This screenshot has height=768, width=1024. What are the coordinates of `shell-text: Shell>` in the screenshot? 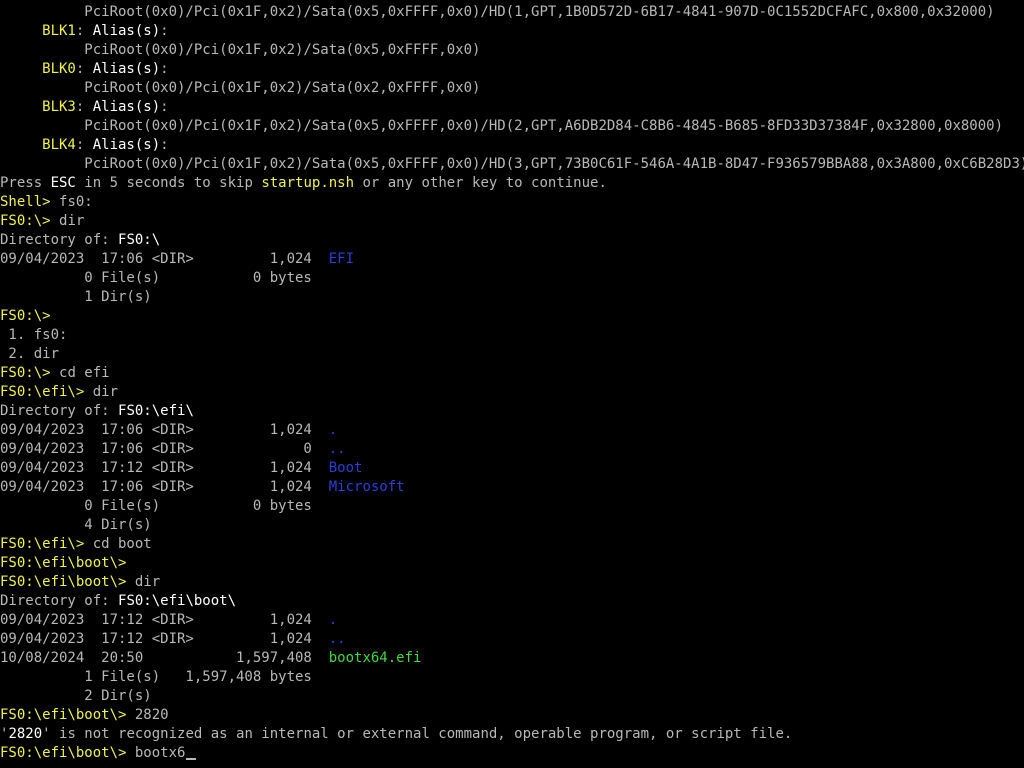 It's located at (30, 202).